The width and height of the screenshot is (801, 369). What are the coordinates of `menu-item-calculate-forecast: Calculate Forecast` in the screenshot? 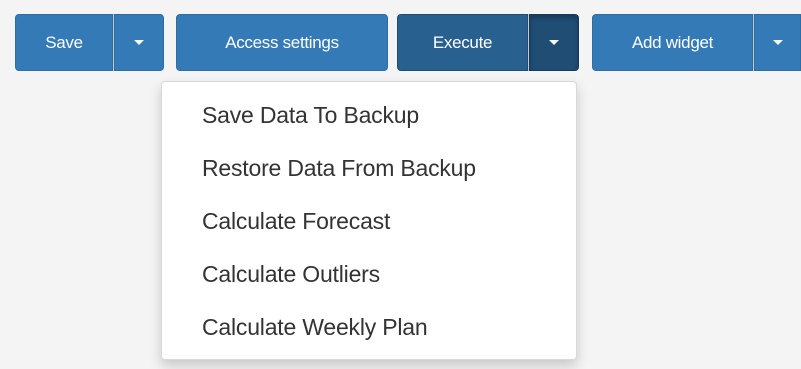 It's located at (369, 227).